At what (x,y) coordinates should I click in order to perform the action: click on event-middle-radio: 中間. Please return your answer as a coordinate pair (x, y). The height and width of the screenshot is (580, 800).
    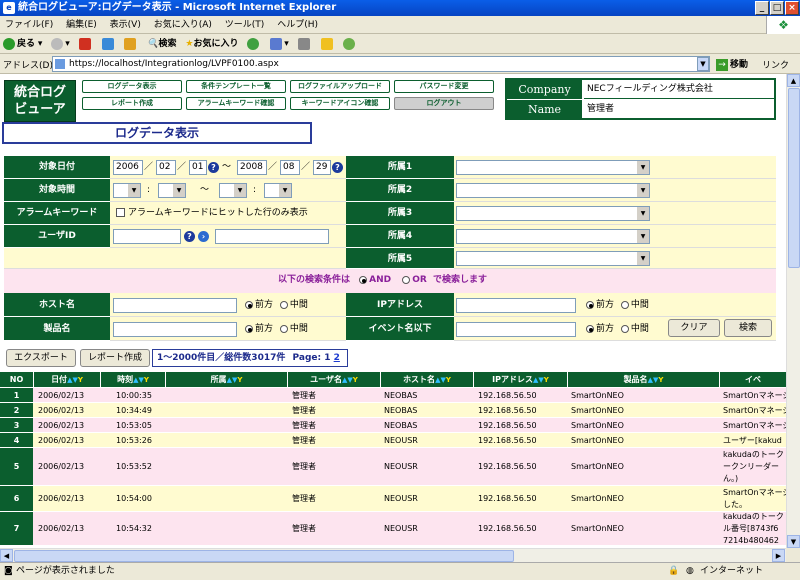
    Looking at the image, I should click on (634, 329).